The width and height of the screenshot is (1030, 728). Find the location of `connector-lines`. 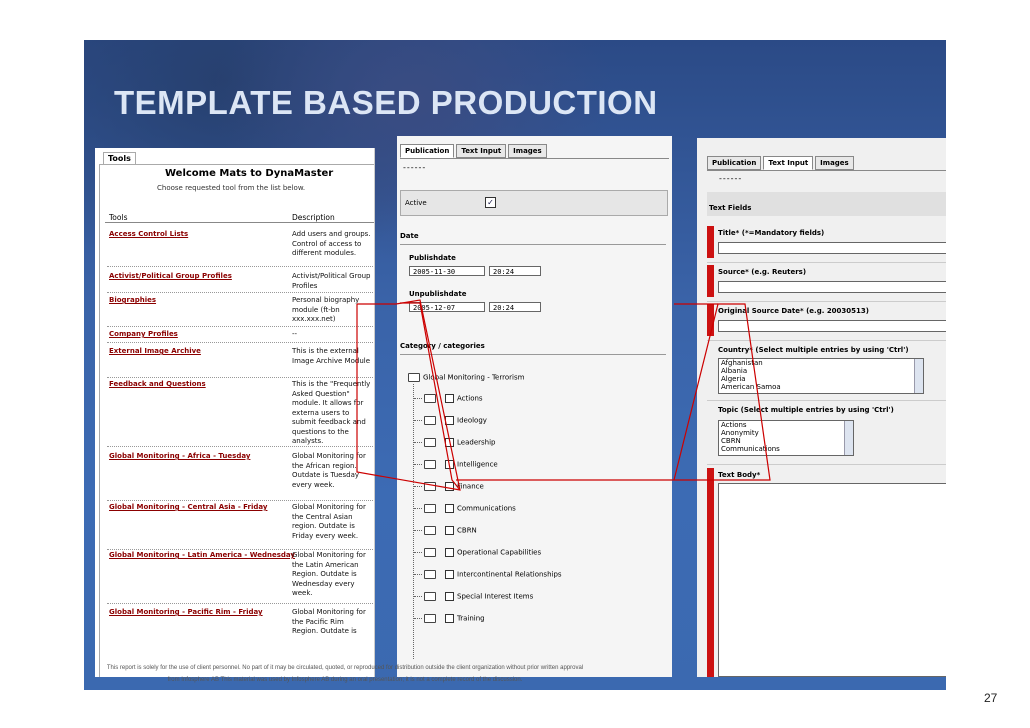

connector-lines is located at coordinates (563, 395).